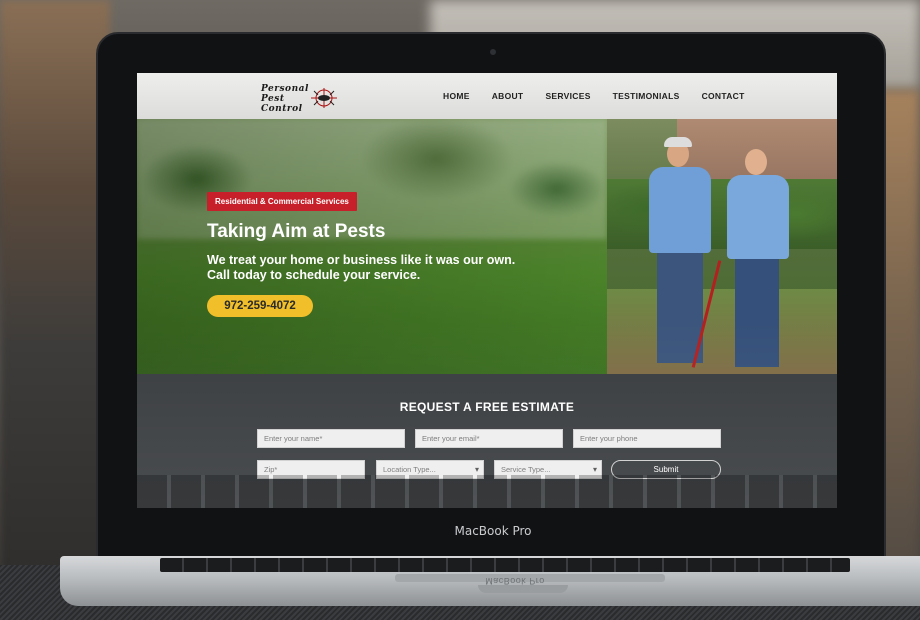 Image resolution: width=920 pixels, height=620 pixels. What do you see at coordinates (324, 98) in the screenshot?
I see `bug-crosshair-icon` at bounding box center [324, 98].